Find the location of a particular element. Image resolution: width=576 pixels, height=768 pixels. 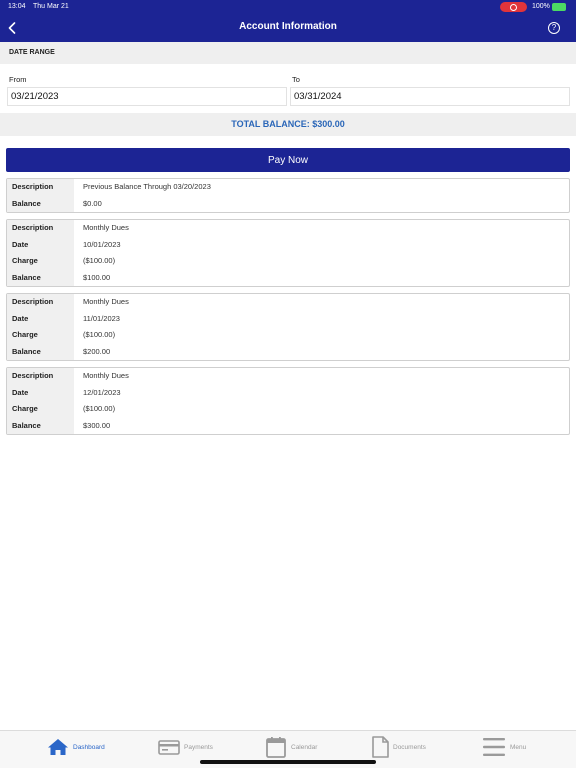

status-date: Thu Mar 21 is located at coordinates (51, 6).